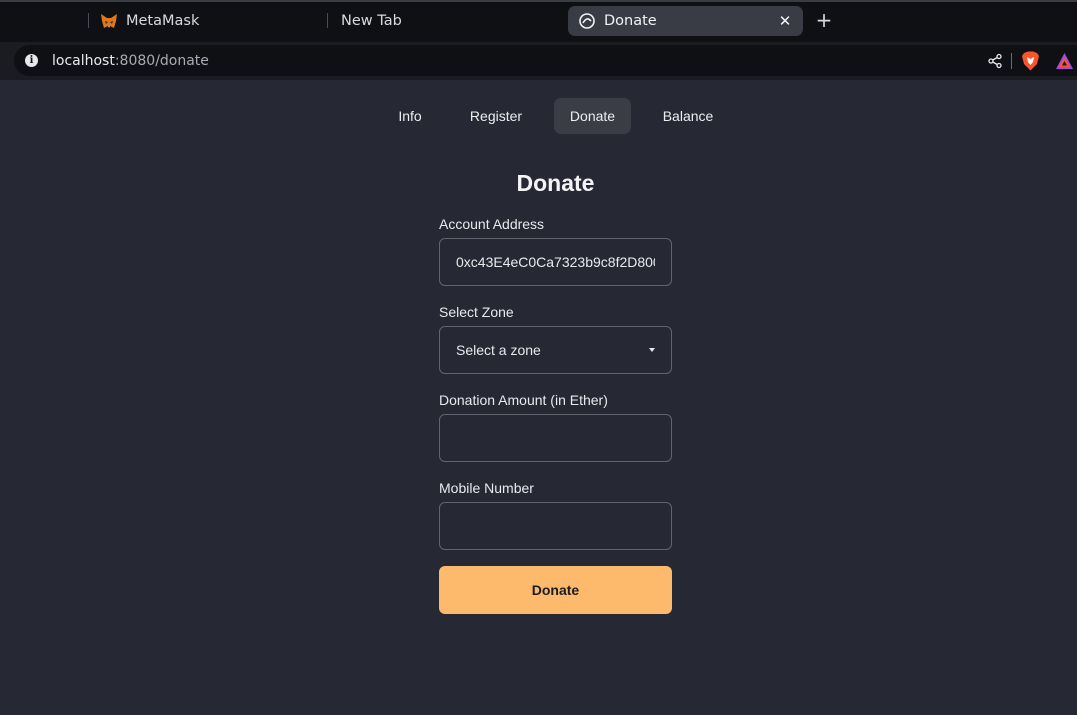 Image resolution: width=1077 pixels, height=715 pixels. Describe the element at coordinates (31, 60) in the screenshot. I see `site-info-icon: i` at that location.